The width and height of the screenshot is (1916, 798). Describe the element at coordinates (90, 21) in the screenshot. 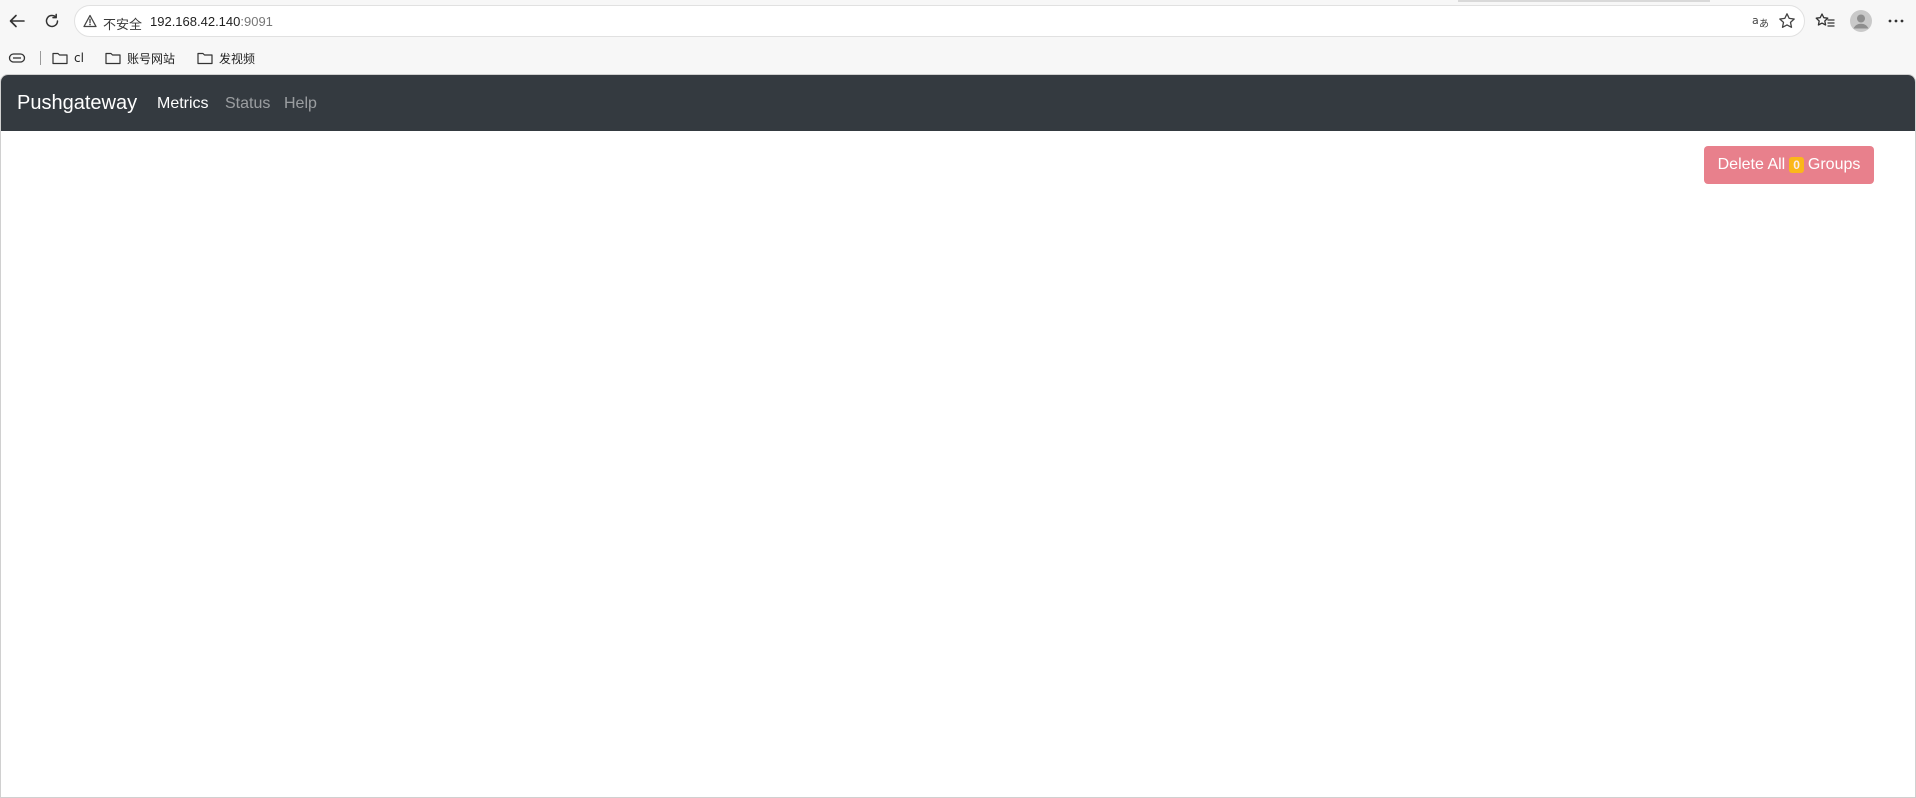

I see `warning-icon` at that location.